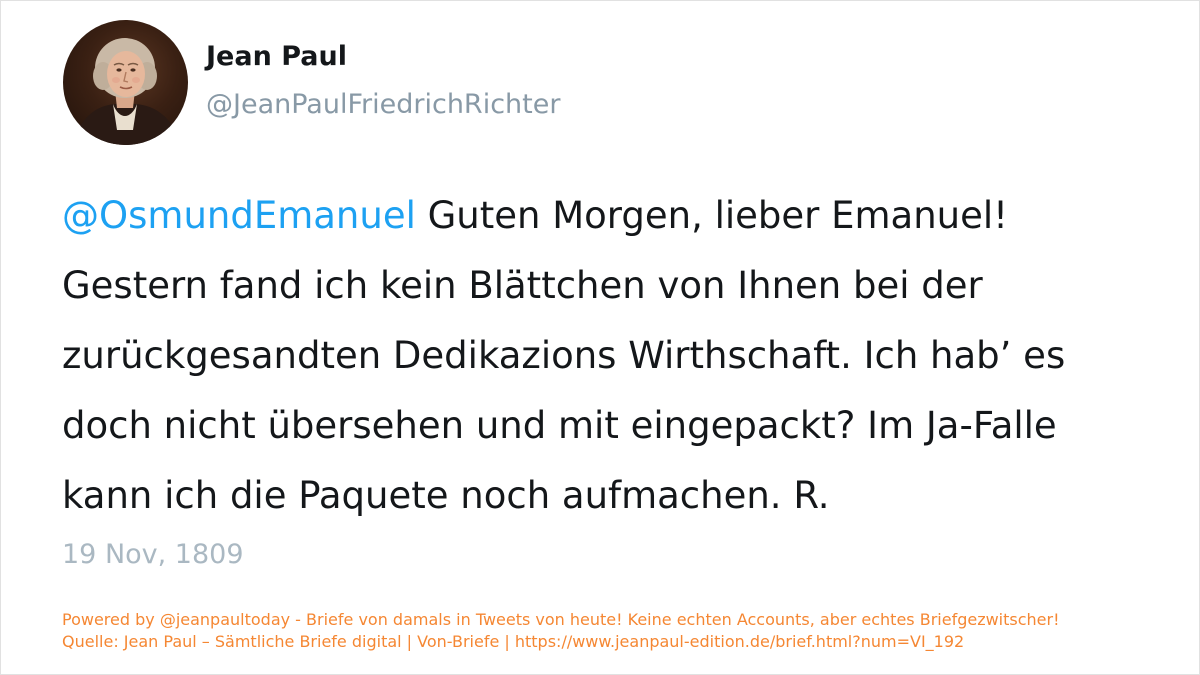 Image resolution: width=1200 pixels, height=675 pixels. I want to click on avatar, so click(125, 82).